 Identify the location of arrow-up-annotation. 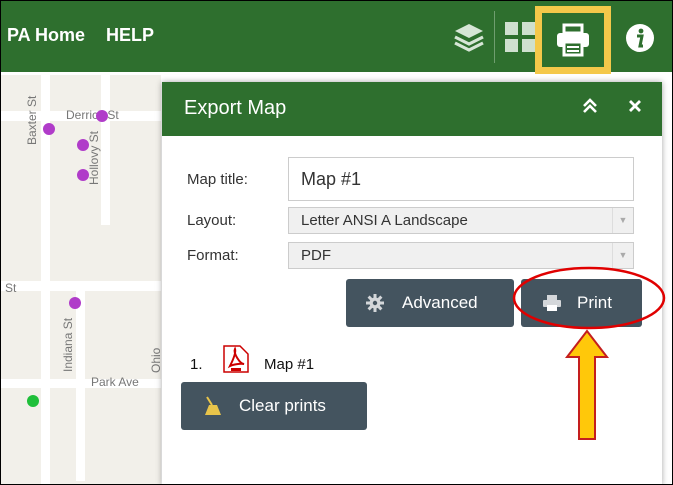
(587, 384).